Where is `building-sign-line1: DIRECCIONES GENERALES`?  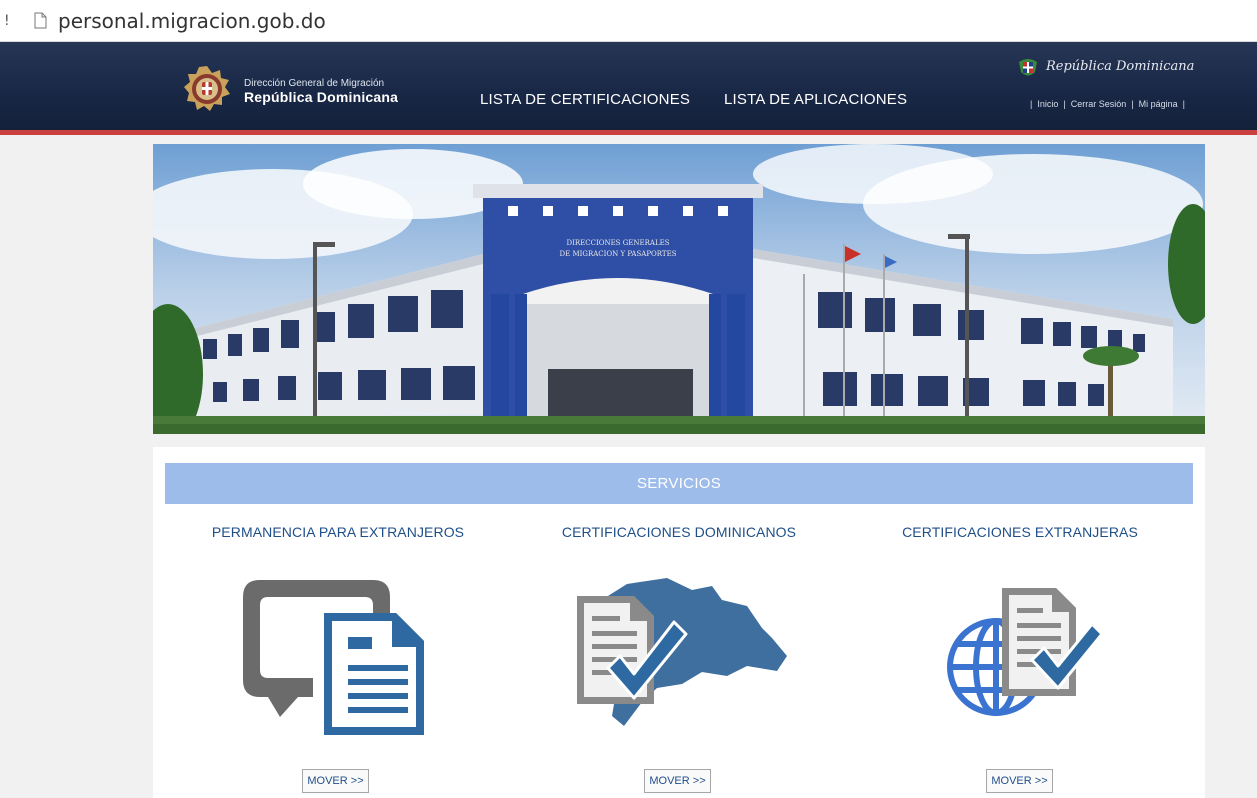
building-sign-line1: DIRECCIONES GENERALES is located at coordinates (617, 243).